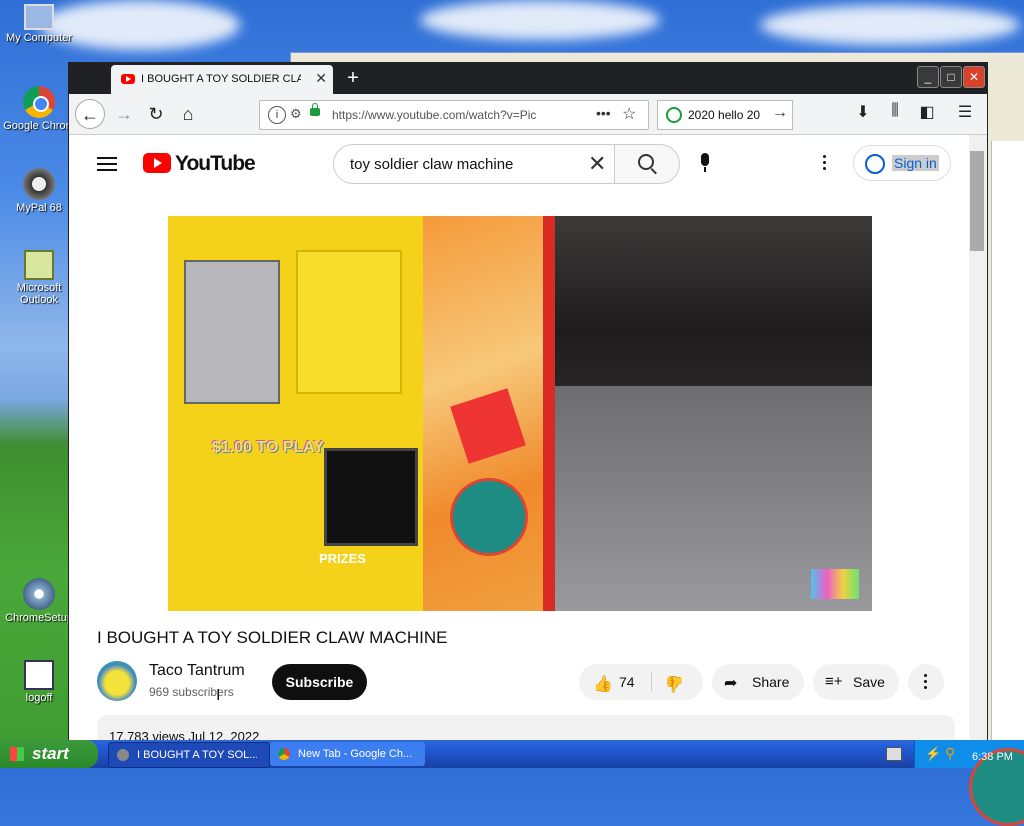 The height and width of the screenshot is (826, 1024). Describe the element at coordinates (978, 439) in the screenshot. I see `page-scrollbar` at that location.